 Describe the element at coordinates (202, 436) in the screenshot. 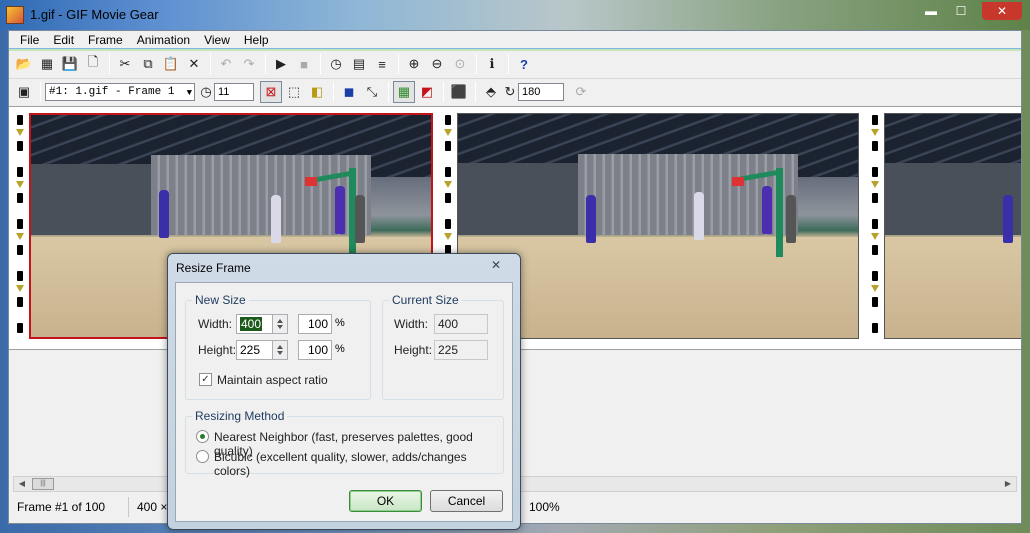

I see `nearest-neighbor-radio` at that location.